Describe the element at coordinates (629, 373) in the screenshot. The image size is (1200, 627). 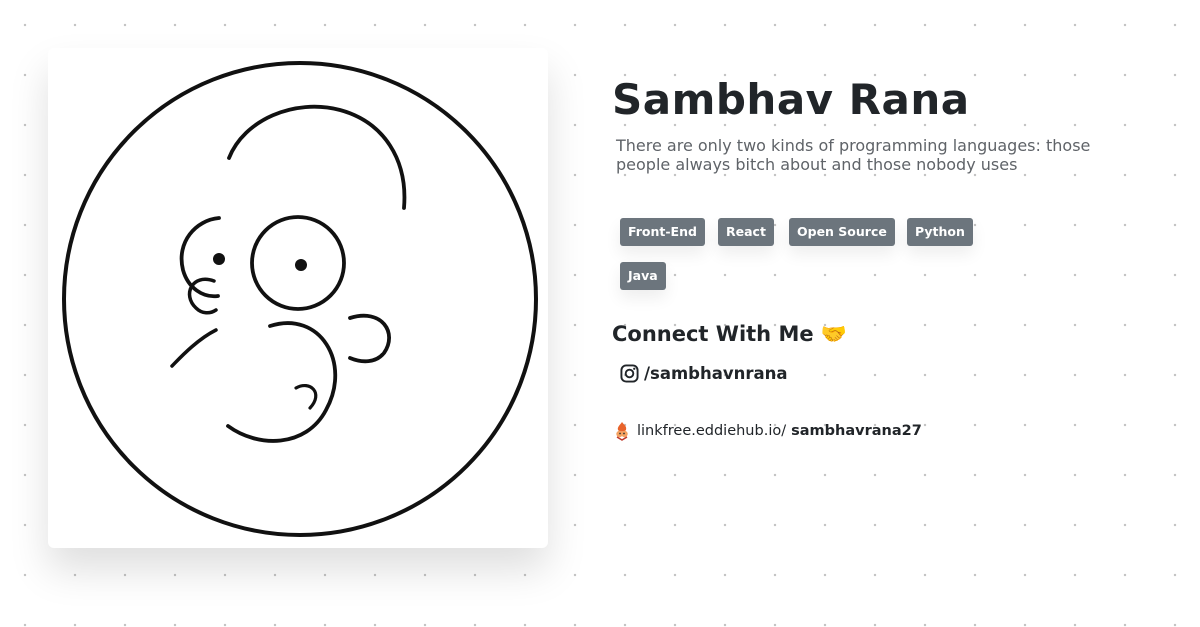
I see `instagram-icon` at that location.